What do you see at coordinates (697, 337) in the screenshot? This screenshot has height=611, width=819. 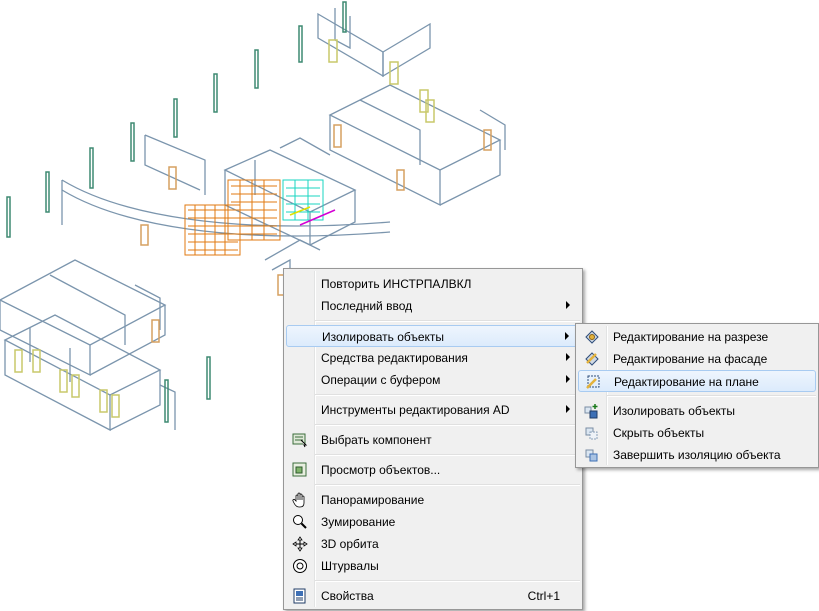 I see `submenu-item-edit-in-section: Редактирование на разрезе` at bounding box center [697, 337].